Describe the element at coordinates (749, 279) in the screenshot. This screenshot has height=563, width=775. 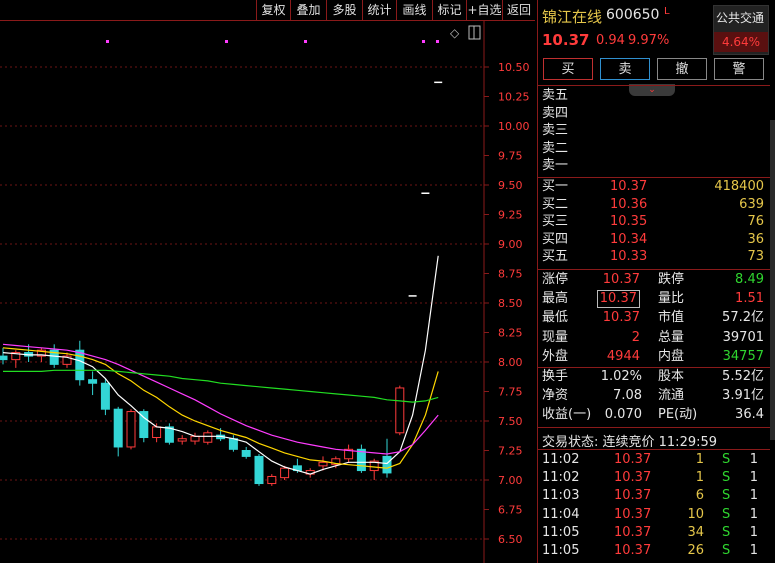
I see `stat-value: 8.49` at that location.